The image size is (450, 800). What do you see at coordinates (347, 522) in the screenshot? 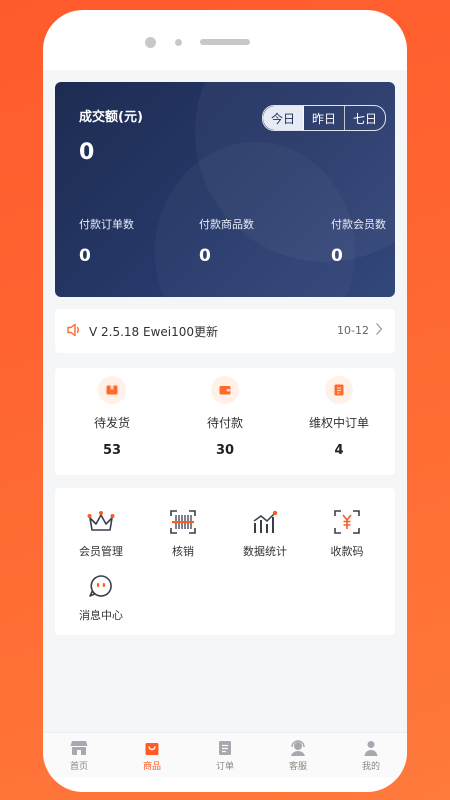
I see `yuan-scan-icon` at bounding box center [347, 522].